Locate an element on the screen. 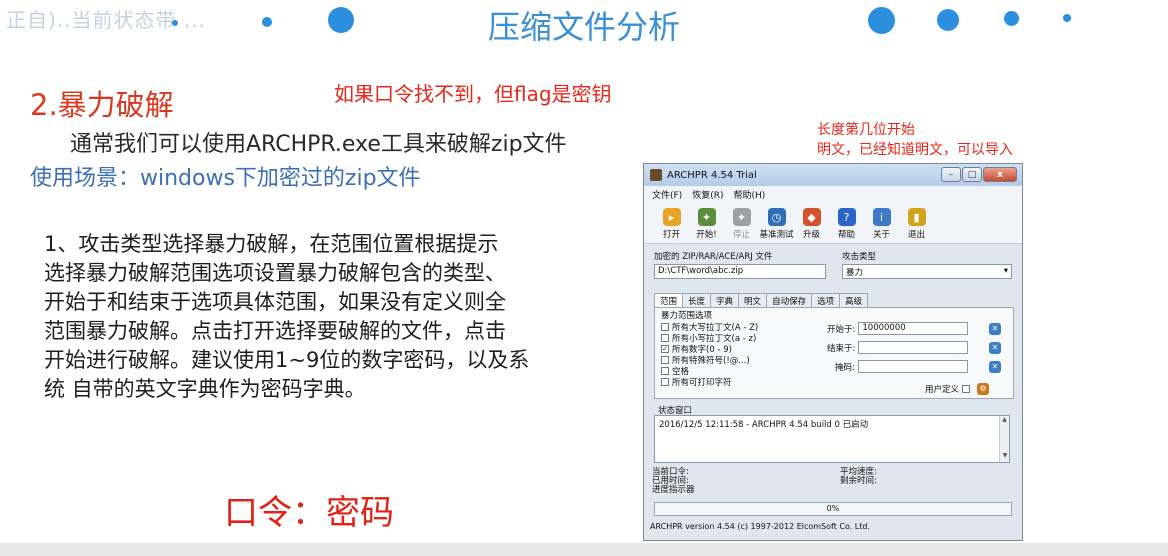 The height and width of the screenshot is (556, 1168). charset-checkbox: 所有可打印字符 is located at coordinates (709, 382).